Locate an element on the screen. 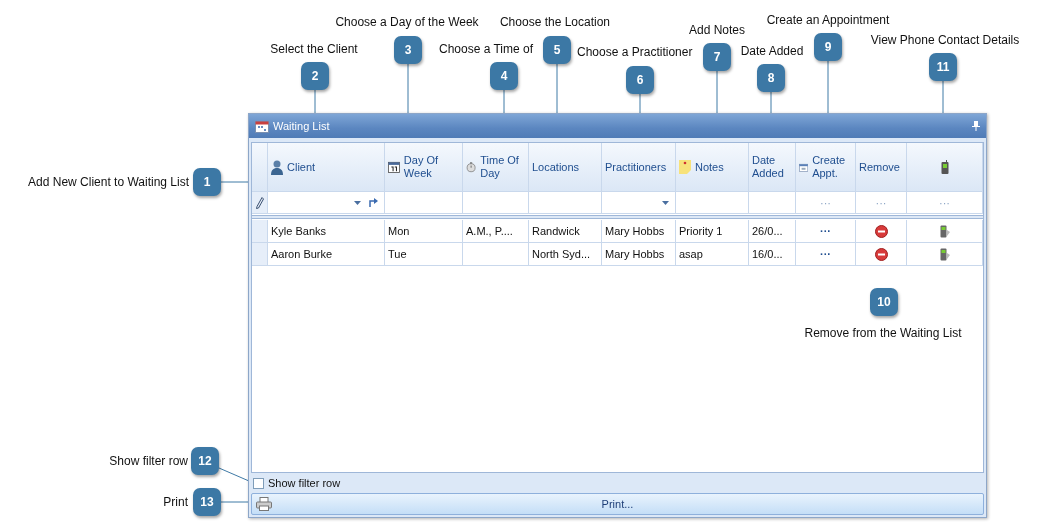 The image size is (1041, 530). column-header: Day Of Week is located at coordinates (424, 167).